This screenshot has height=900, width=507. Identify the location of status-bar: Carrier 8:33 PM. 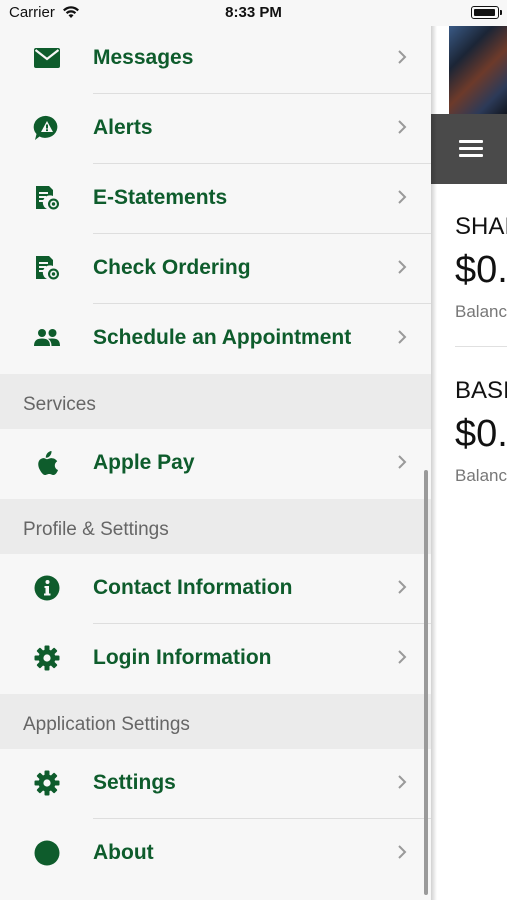
(253, 13).